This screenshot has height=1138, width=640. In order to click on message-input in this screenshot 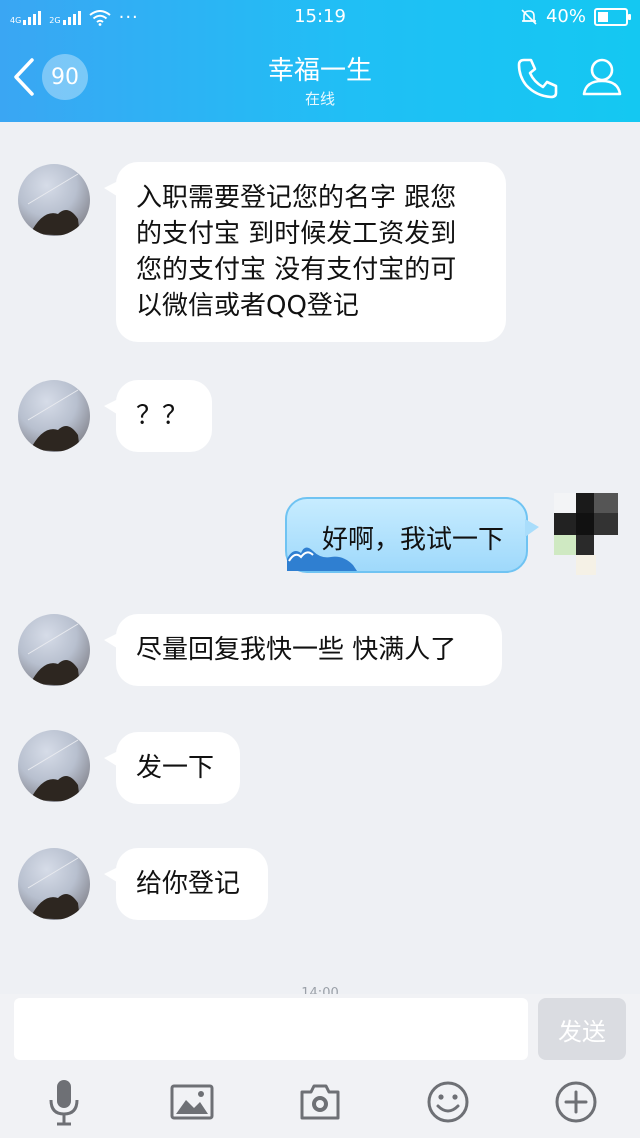, I will do `click(271, 1029)`.